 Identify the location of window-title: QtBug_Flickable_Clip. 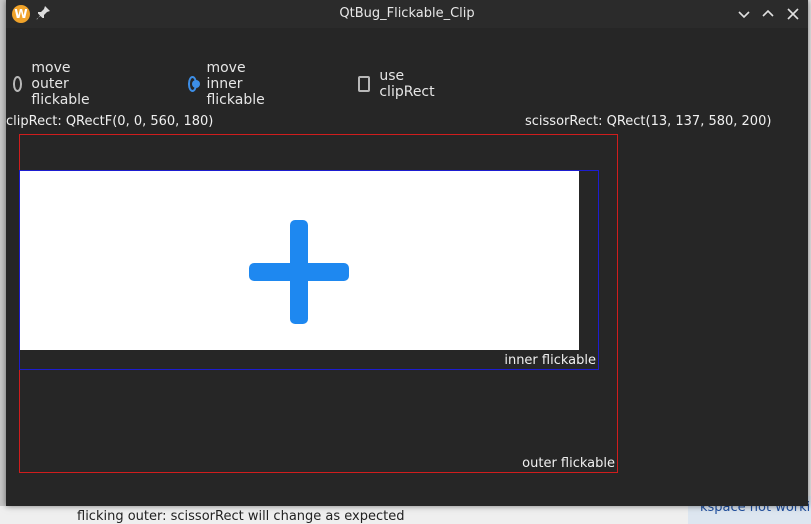
(407, 13).